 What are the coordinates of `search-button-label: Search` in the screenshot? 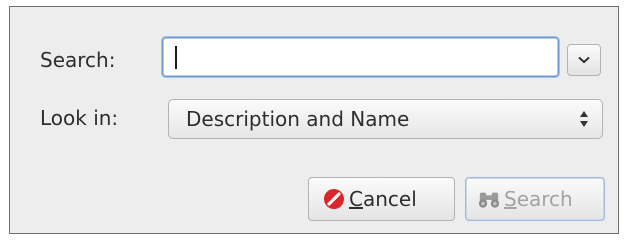 It's located at (538, 199).